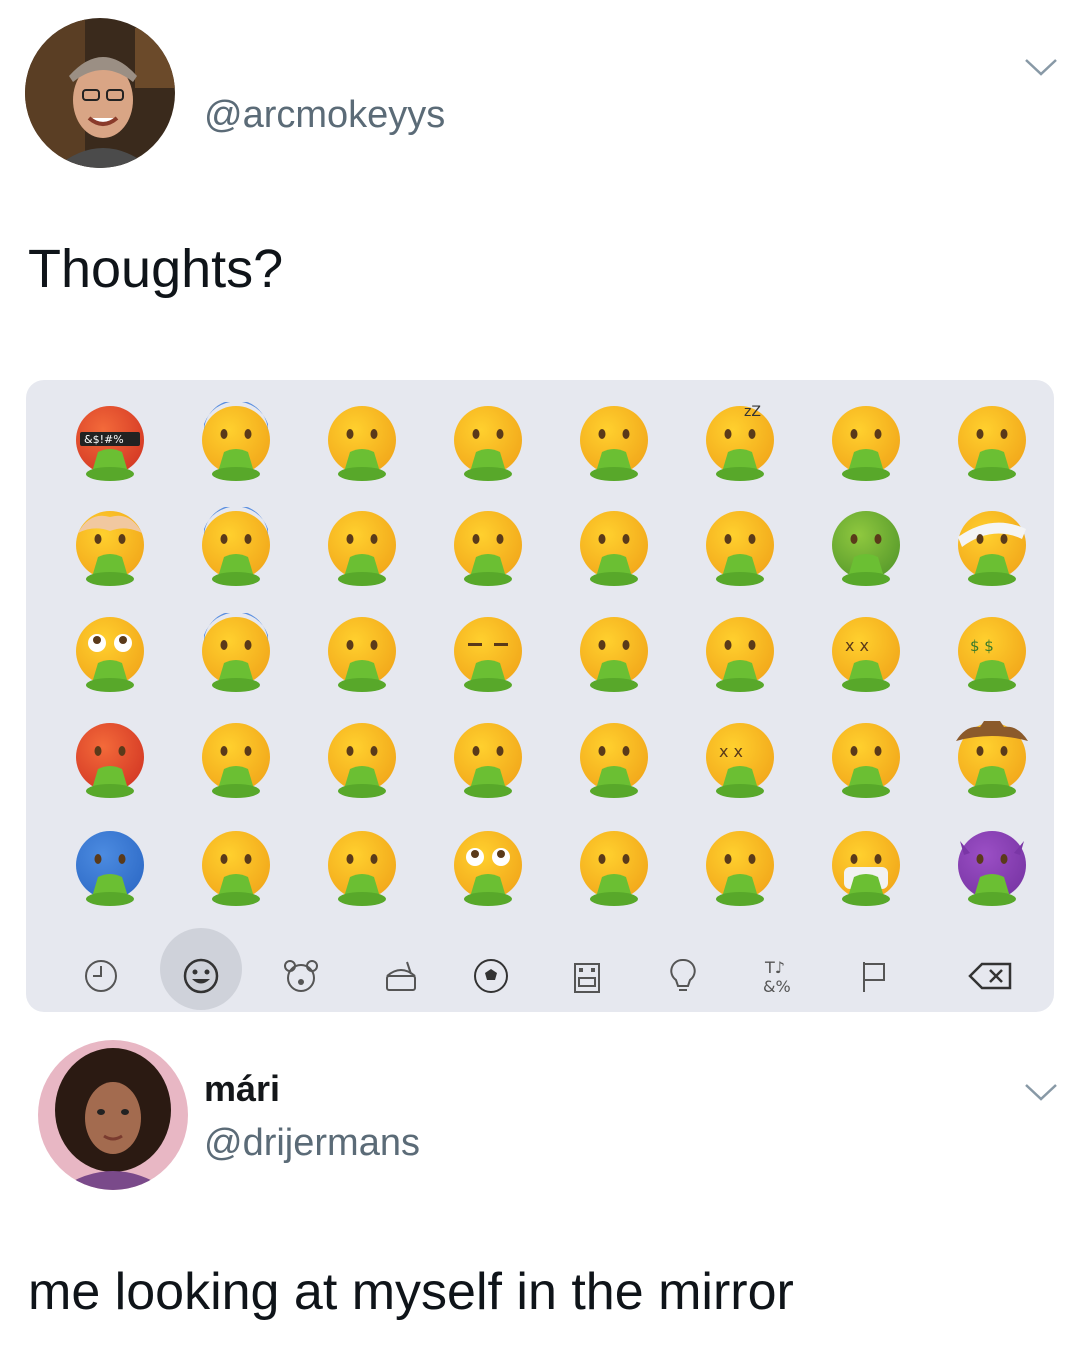 The width and height of the screenshot is (1080, 1358). I want to click on emoji-key-flushed, so click(110, 653).